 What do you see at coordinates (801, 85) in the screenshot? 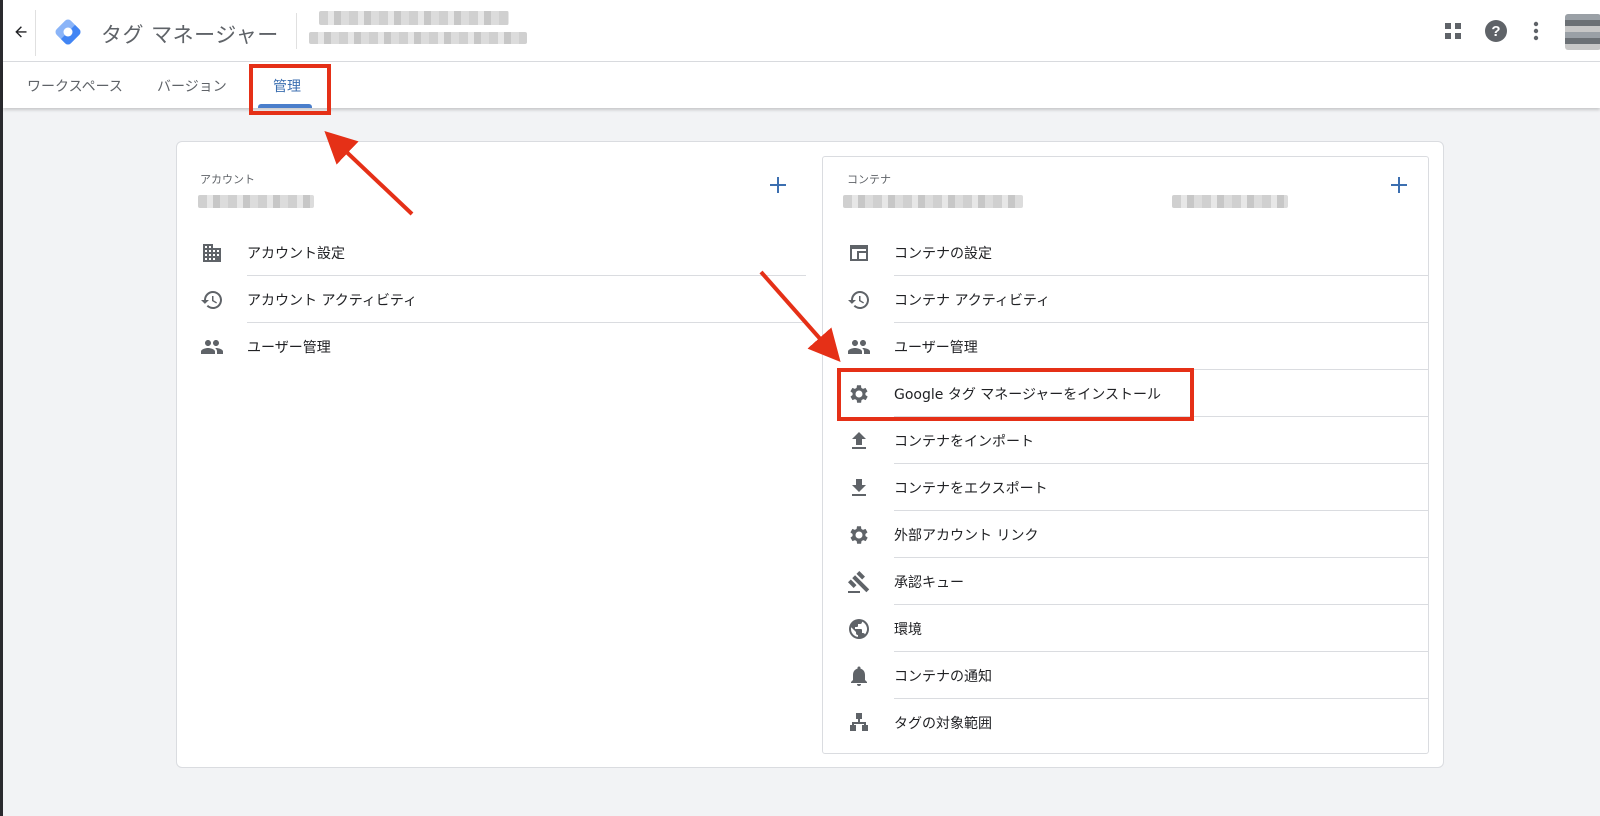
I see `tab-bar: ワークスペース バージョン 管理` at bounding box center [801, 85].